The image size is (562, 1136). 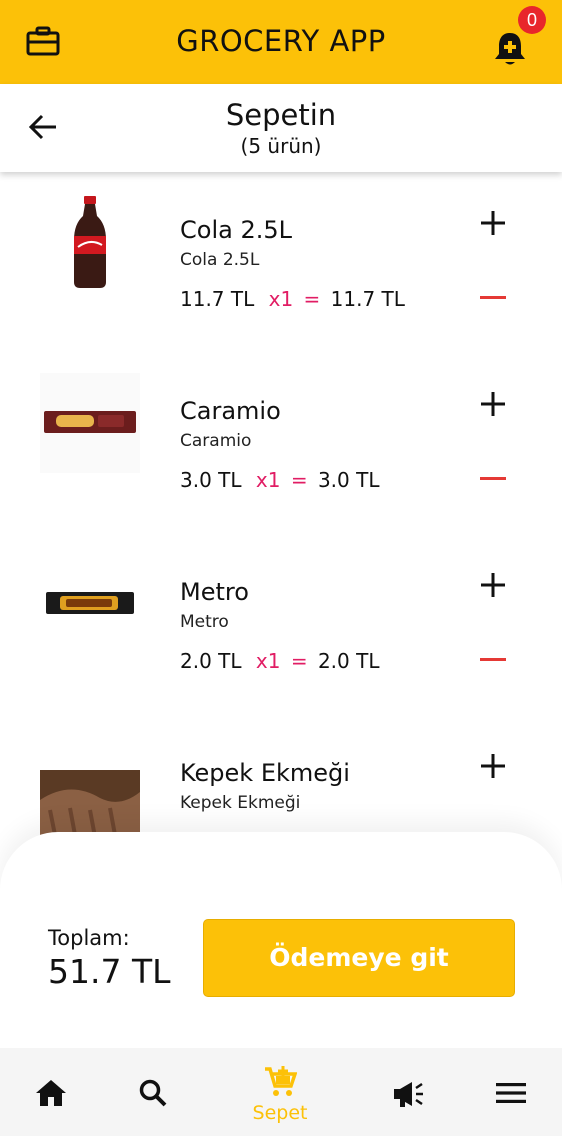 I want to click on unit-price: 11.7 TL, so click(x=217, y=299).